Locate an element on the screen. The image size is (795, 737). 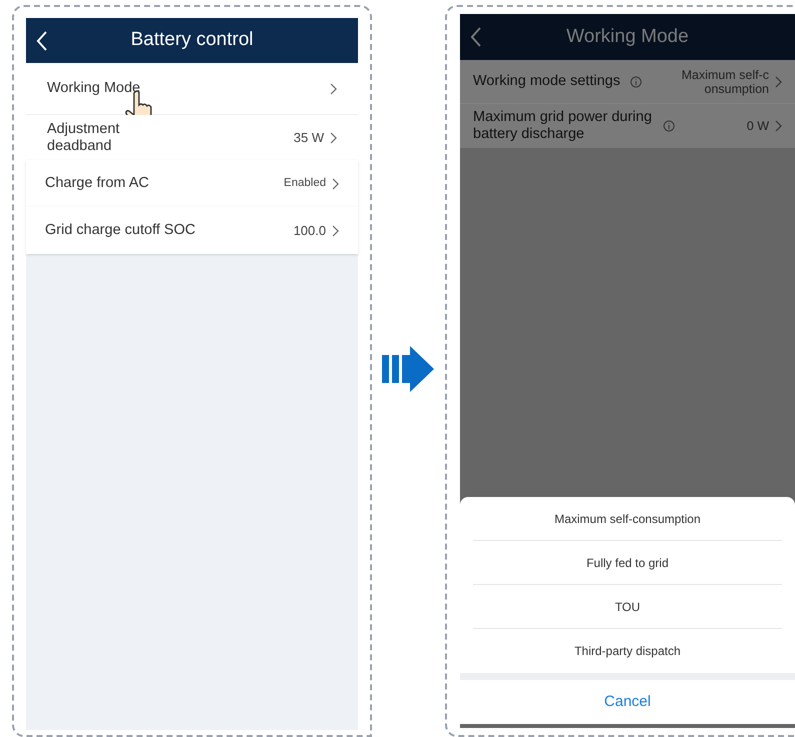
screen-title: Battery control is located at coordinates (192, 40).